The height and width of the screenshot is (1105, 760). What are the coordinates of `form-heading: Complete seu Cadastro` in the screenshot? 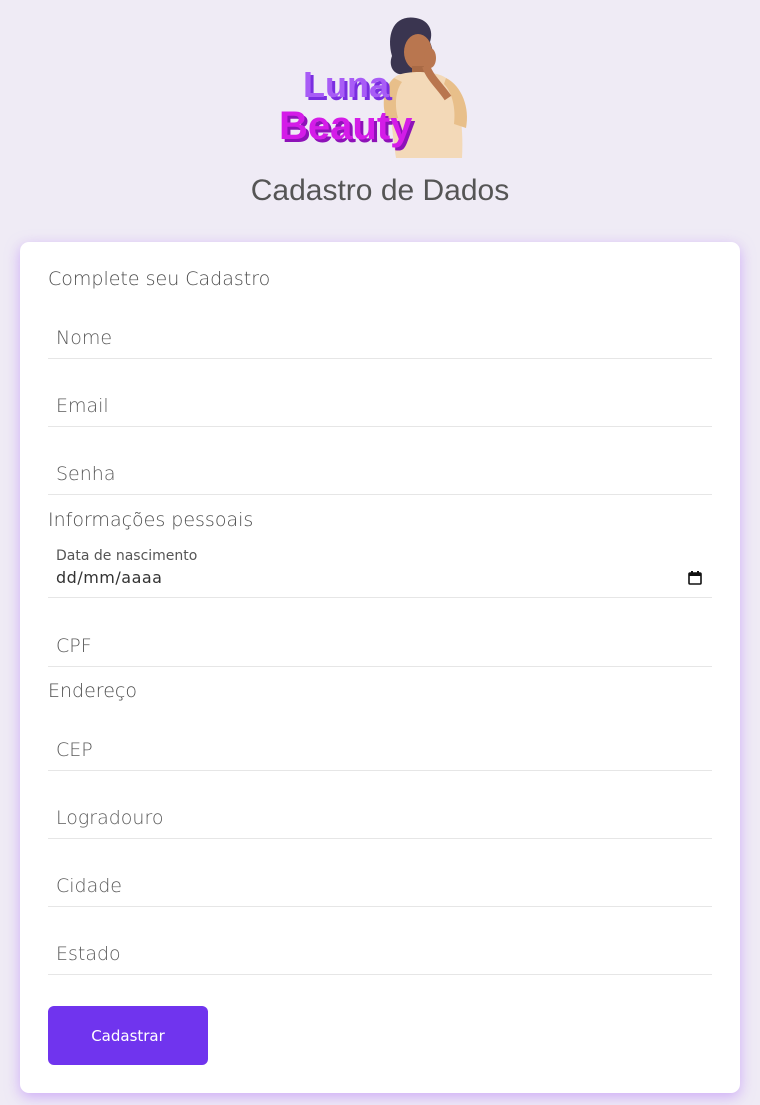 It's located at (159, 279).